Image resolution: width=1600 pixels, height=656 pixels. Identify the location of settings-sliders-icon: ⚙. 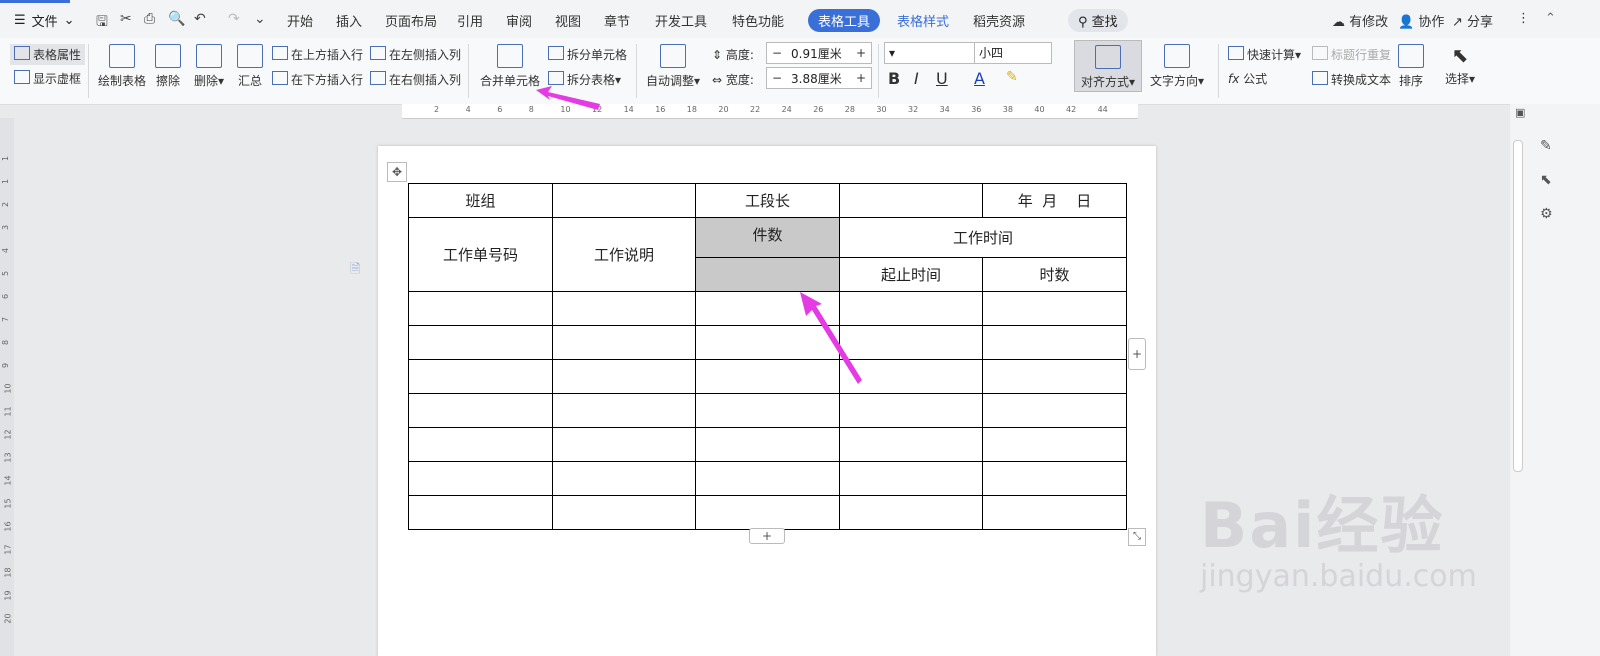
(1546, 214).